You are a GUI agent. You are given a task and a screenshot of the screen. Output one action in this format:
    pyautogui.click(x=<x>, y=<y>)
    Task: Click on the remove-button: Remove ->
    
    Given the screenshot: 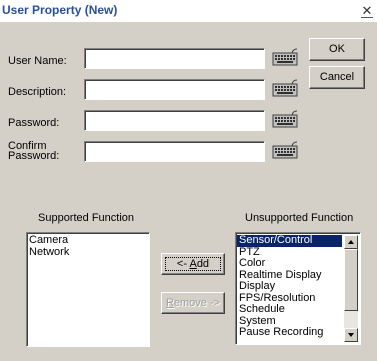 What is the action you would take?
    pyautogui.click(x=193, y=303)
    